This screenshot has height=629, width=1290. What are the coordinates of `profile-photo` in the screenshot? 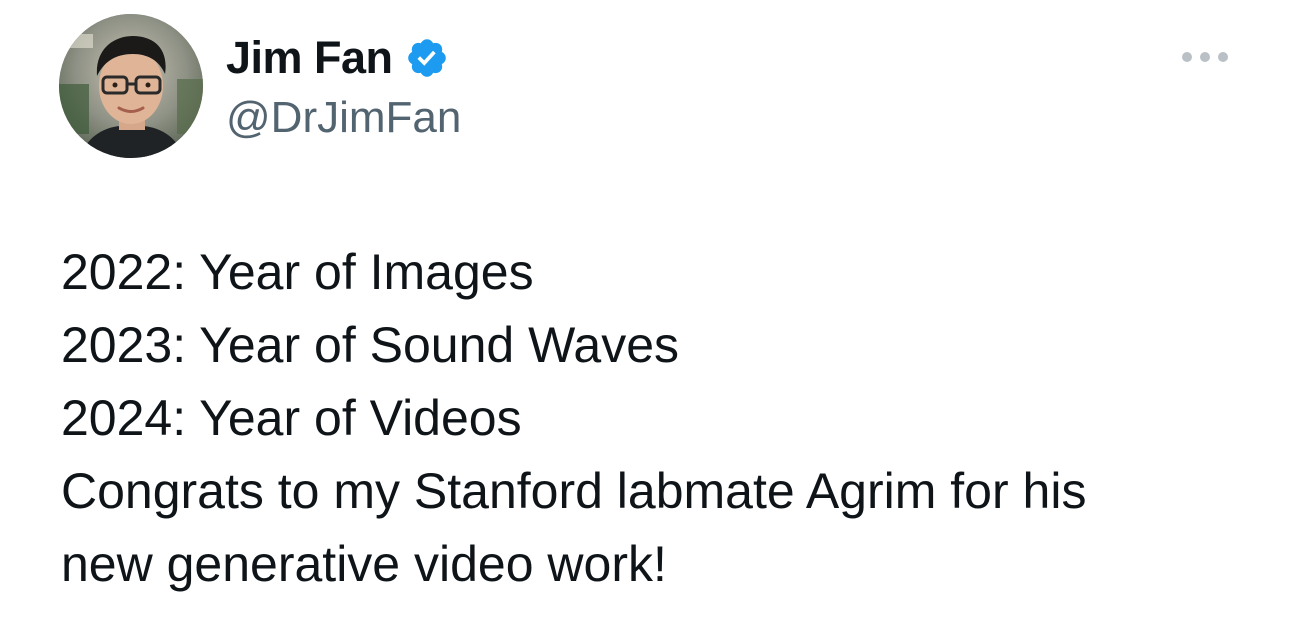 It's located at (131, 86).